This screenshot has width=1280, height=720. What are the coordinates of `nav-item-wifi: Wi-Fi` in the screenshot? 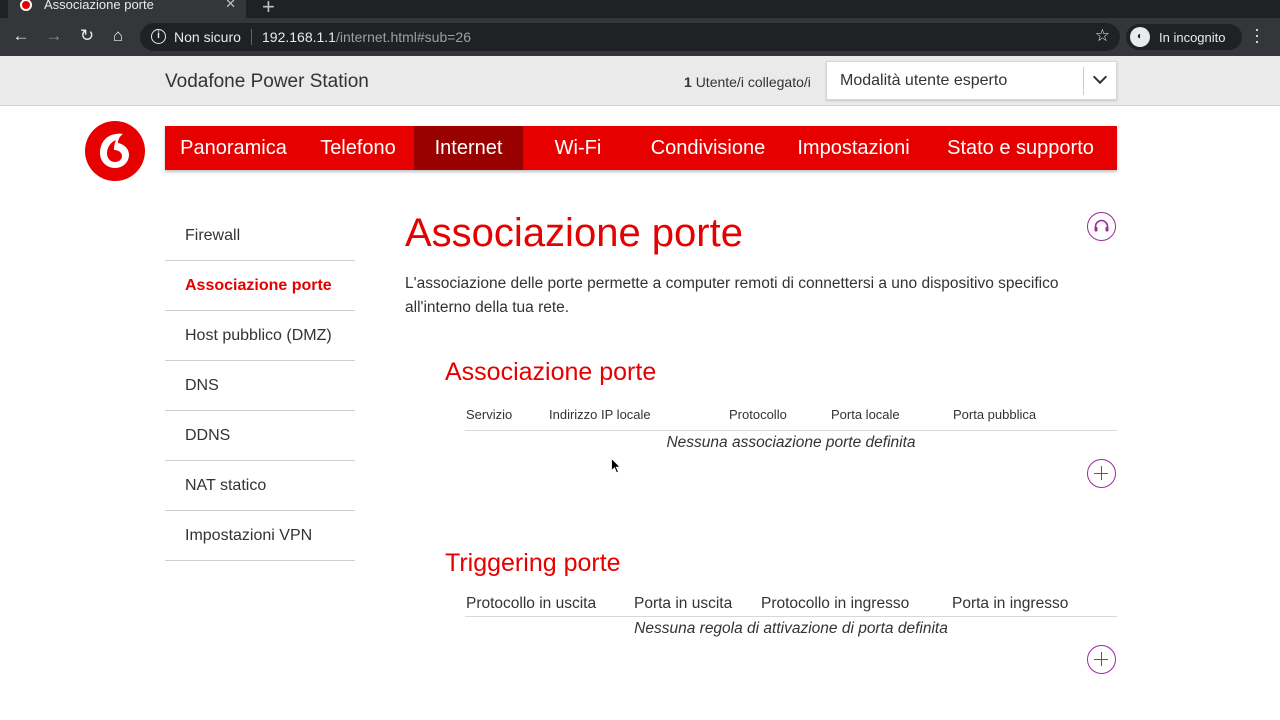 It's located at (578, 148).